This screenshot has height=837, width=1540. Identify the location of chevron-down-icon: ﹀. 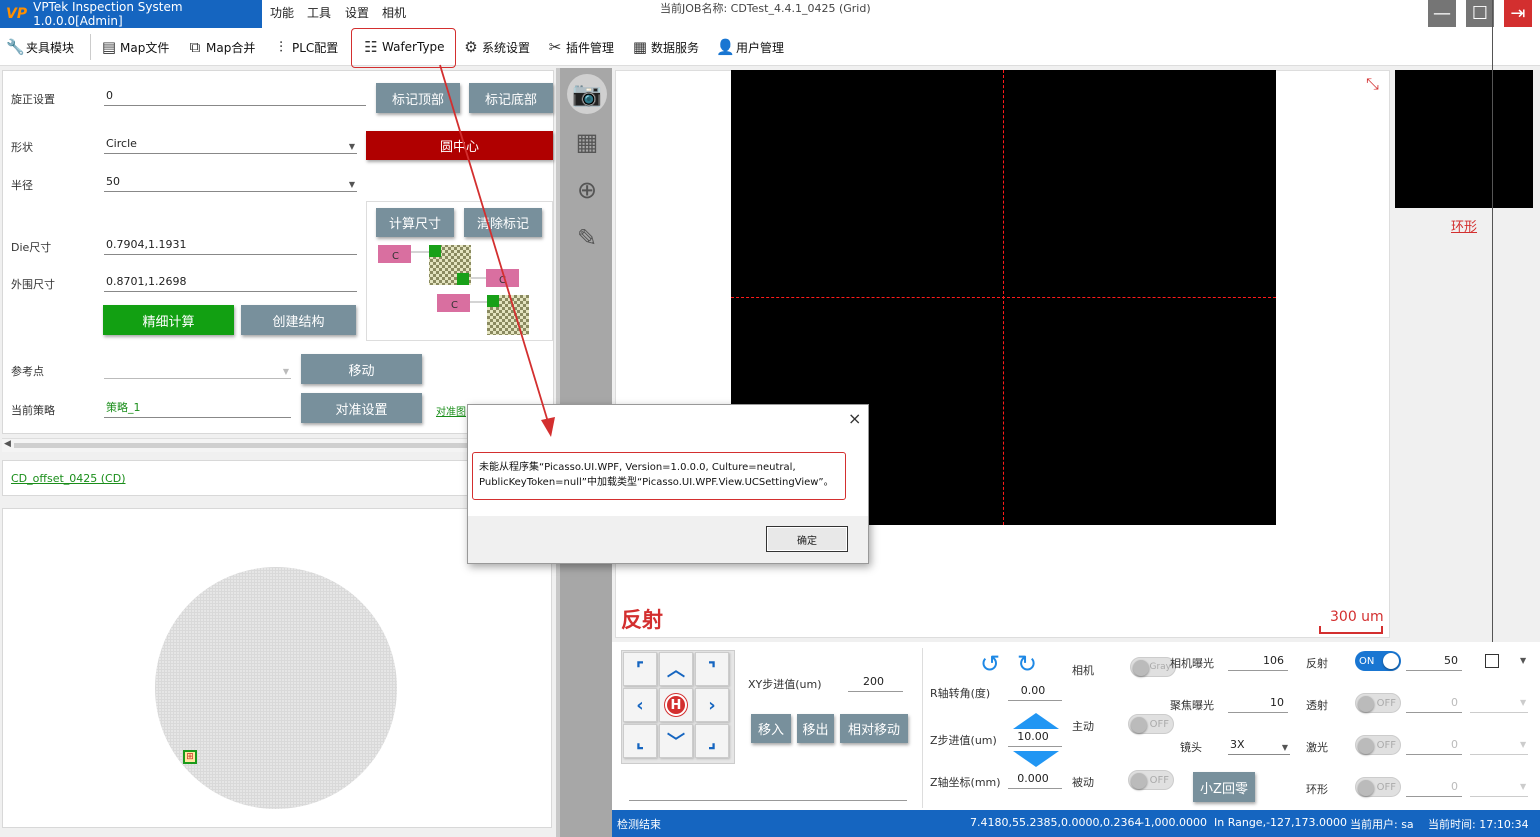
(676, 742).